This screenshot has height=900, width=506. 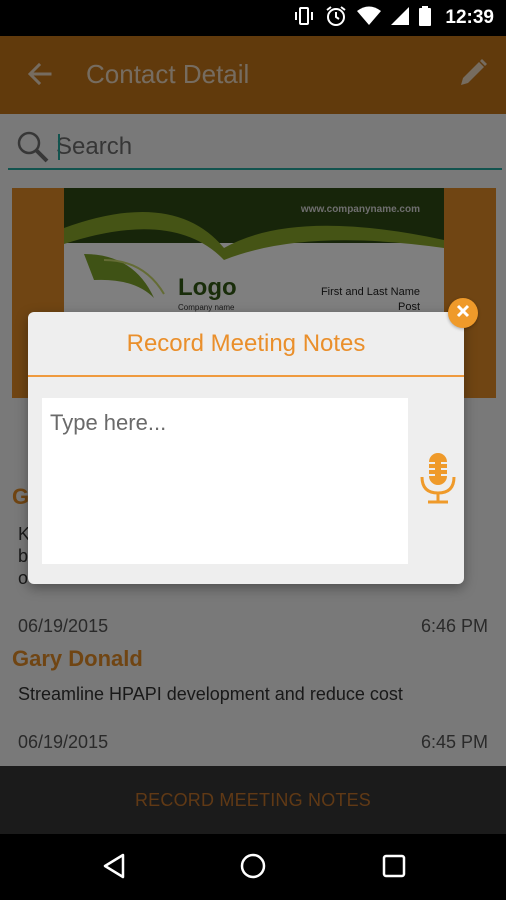 I want to click on alarm-icon, so click(x=336, y=18).